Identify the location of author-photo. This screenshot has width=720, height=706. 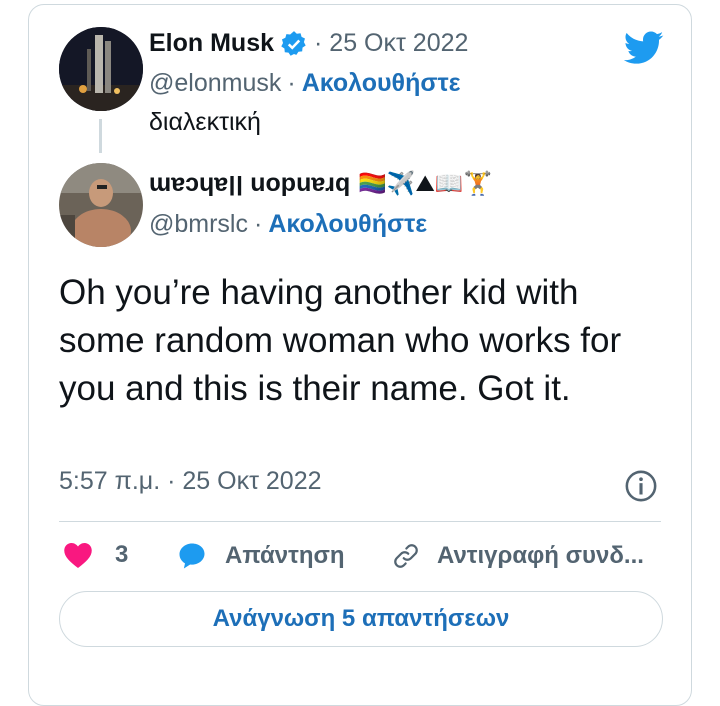
(101, 205).